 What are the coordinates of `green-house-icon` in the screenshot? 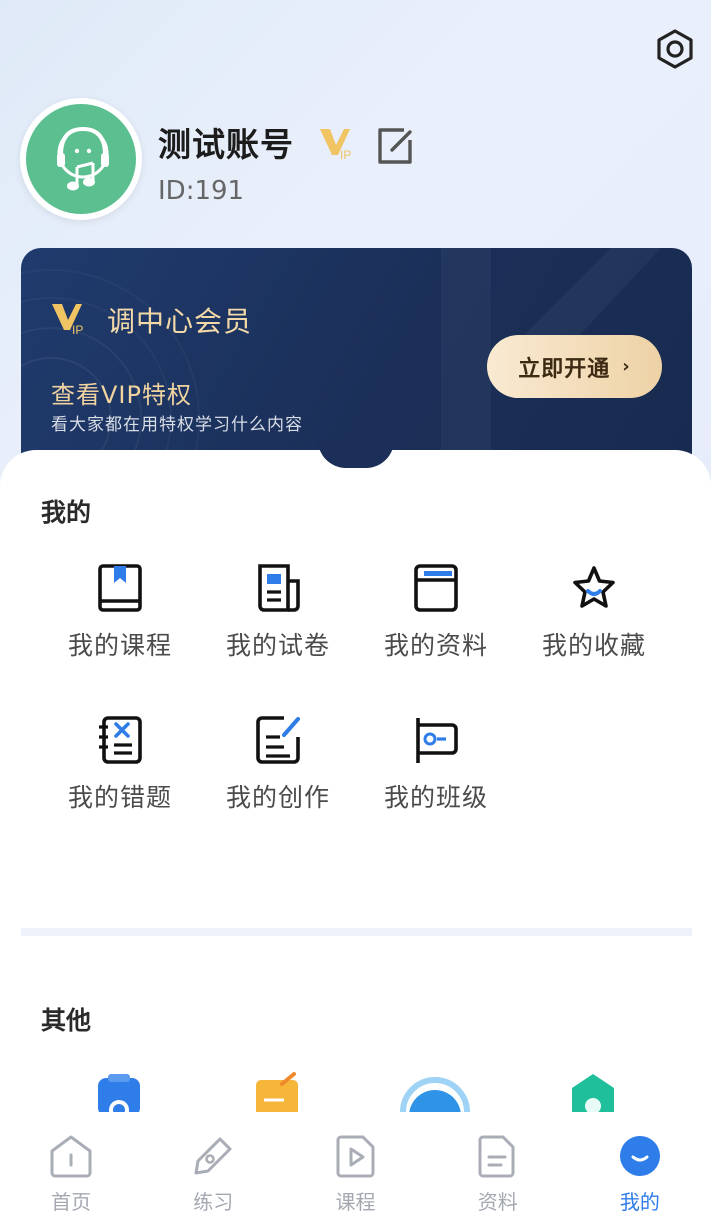 It's located at (593, 1093).